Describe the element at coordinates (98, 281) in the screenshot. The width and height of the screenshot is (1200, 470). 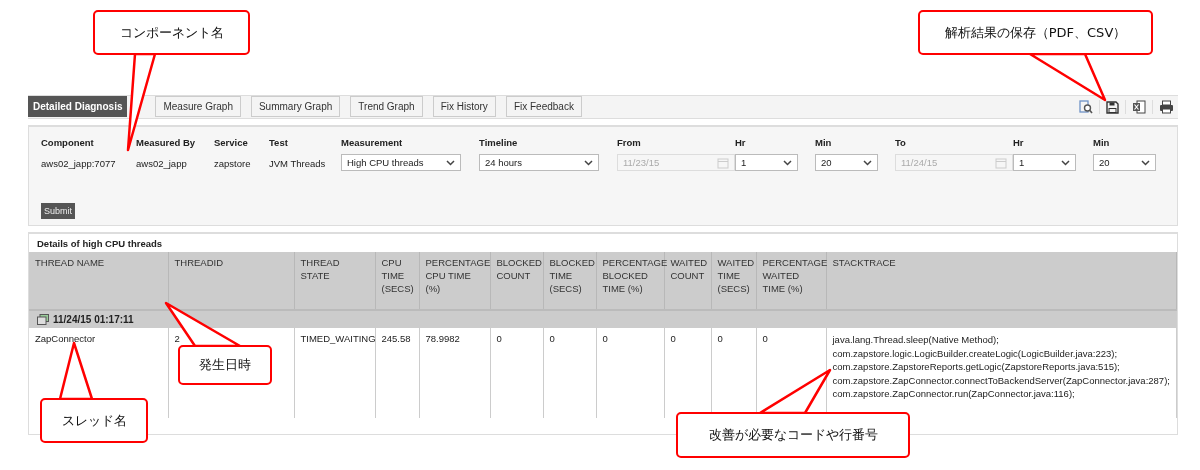
I see `column-header: THREAD NAME` at that location.